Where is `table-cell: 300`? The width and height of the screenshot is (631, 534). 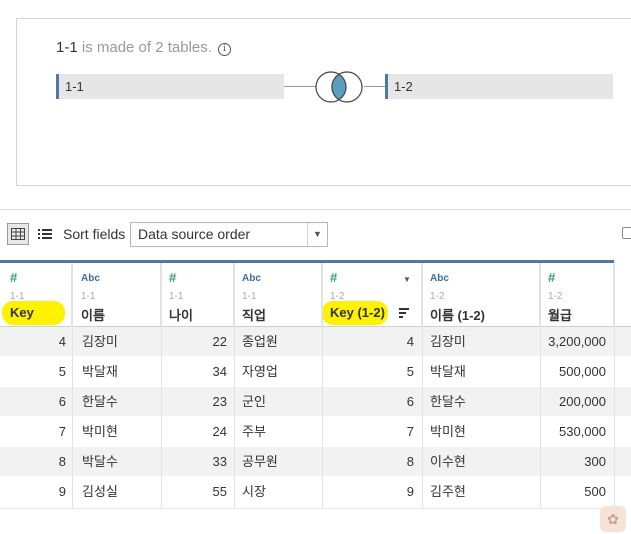 table-cell: 300 is located at coordinates (595, 461).